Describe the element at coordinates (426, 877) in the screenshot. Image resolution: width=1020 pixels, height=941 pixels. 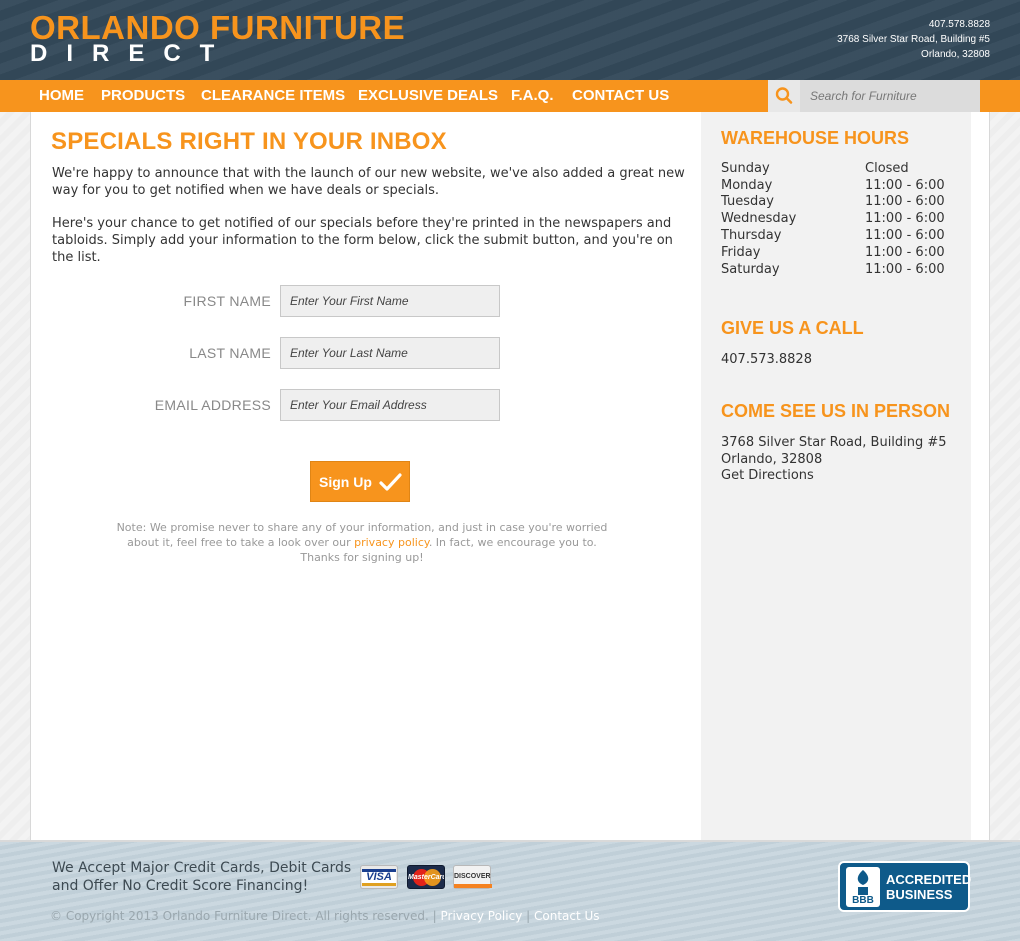
I see `mastercard-icon: MasterCard` at that location.